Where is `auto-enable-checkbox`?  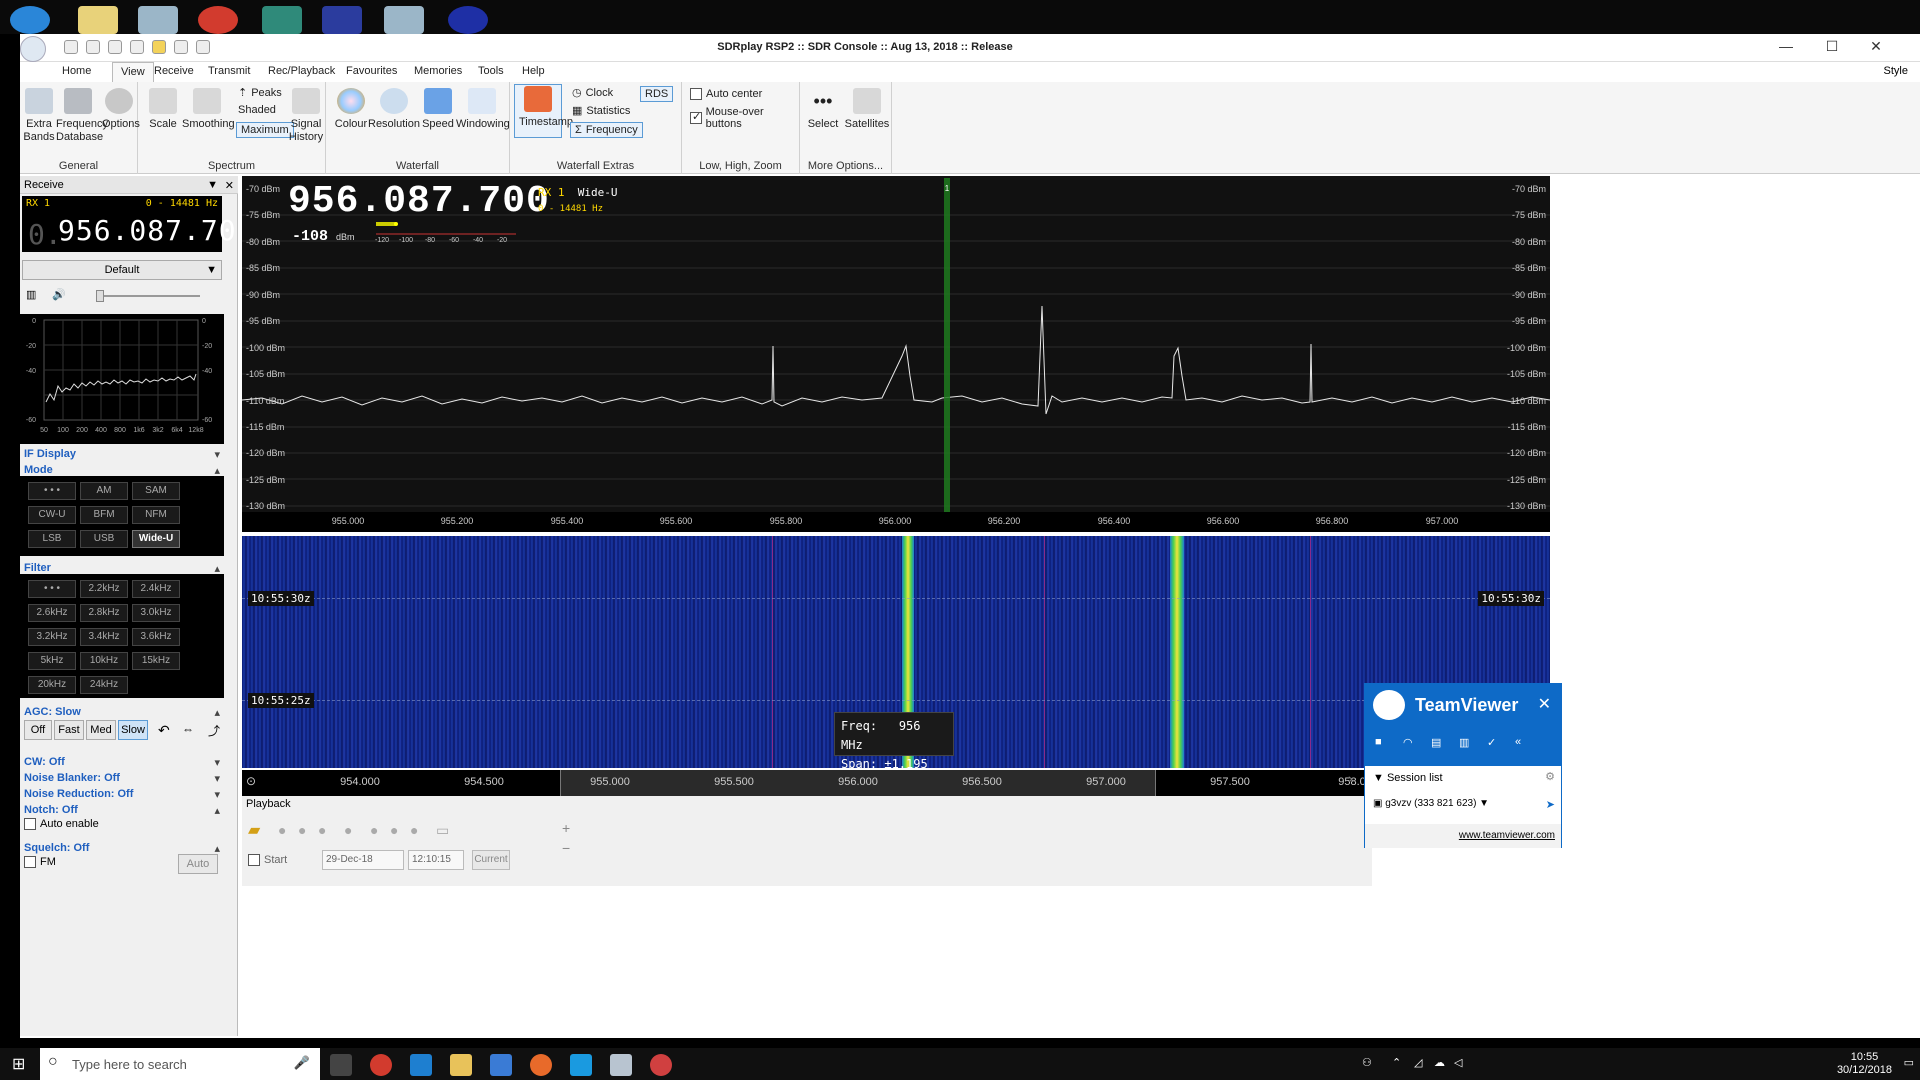 auto-enable-checkbox is located at coordinates (30, 824).